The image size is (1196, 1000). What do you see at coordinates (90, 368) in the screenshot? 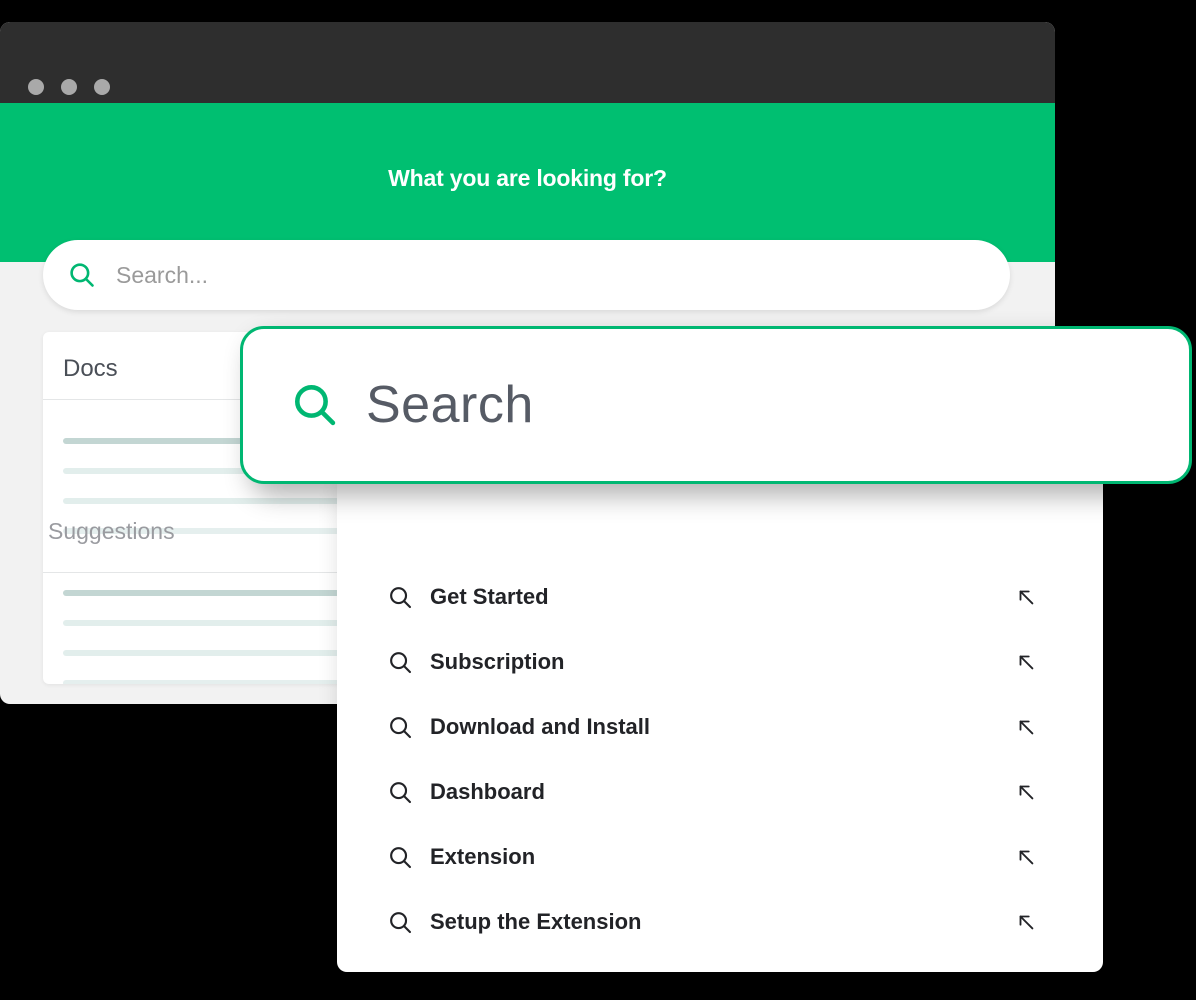
I see `docs-card-title: Docs` at bounding box center [90, 368].